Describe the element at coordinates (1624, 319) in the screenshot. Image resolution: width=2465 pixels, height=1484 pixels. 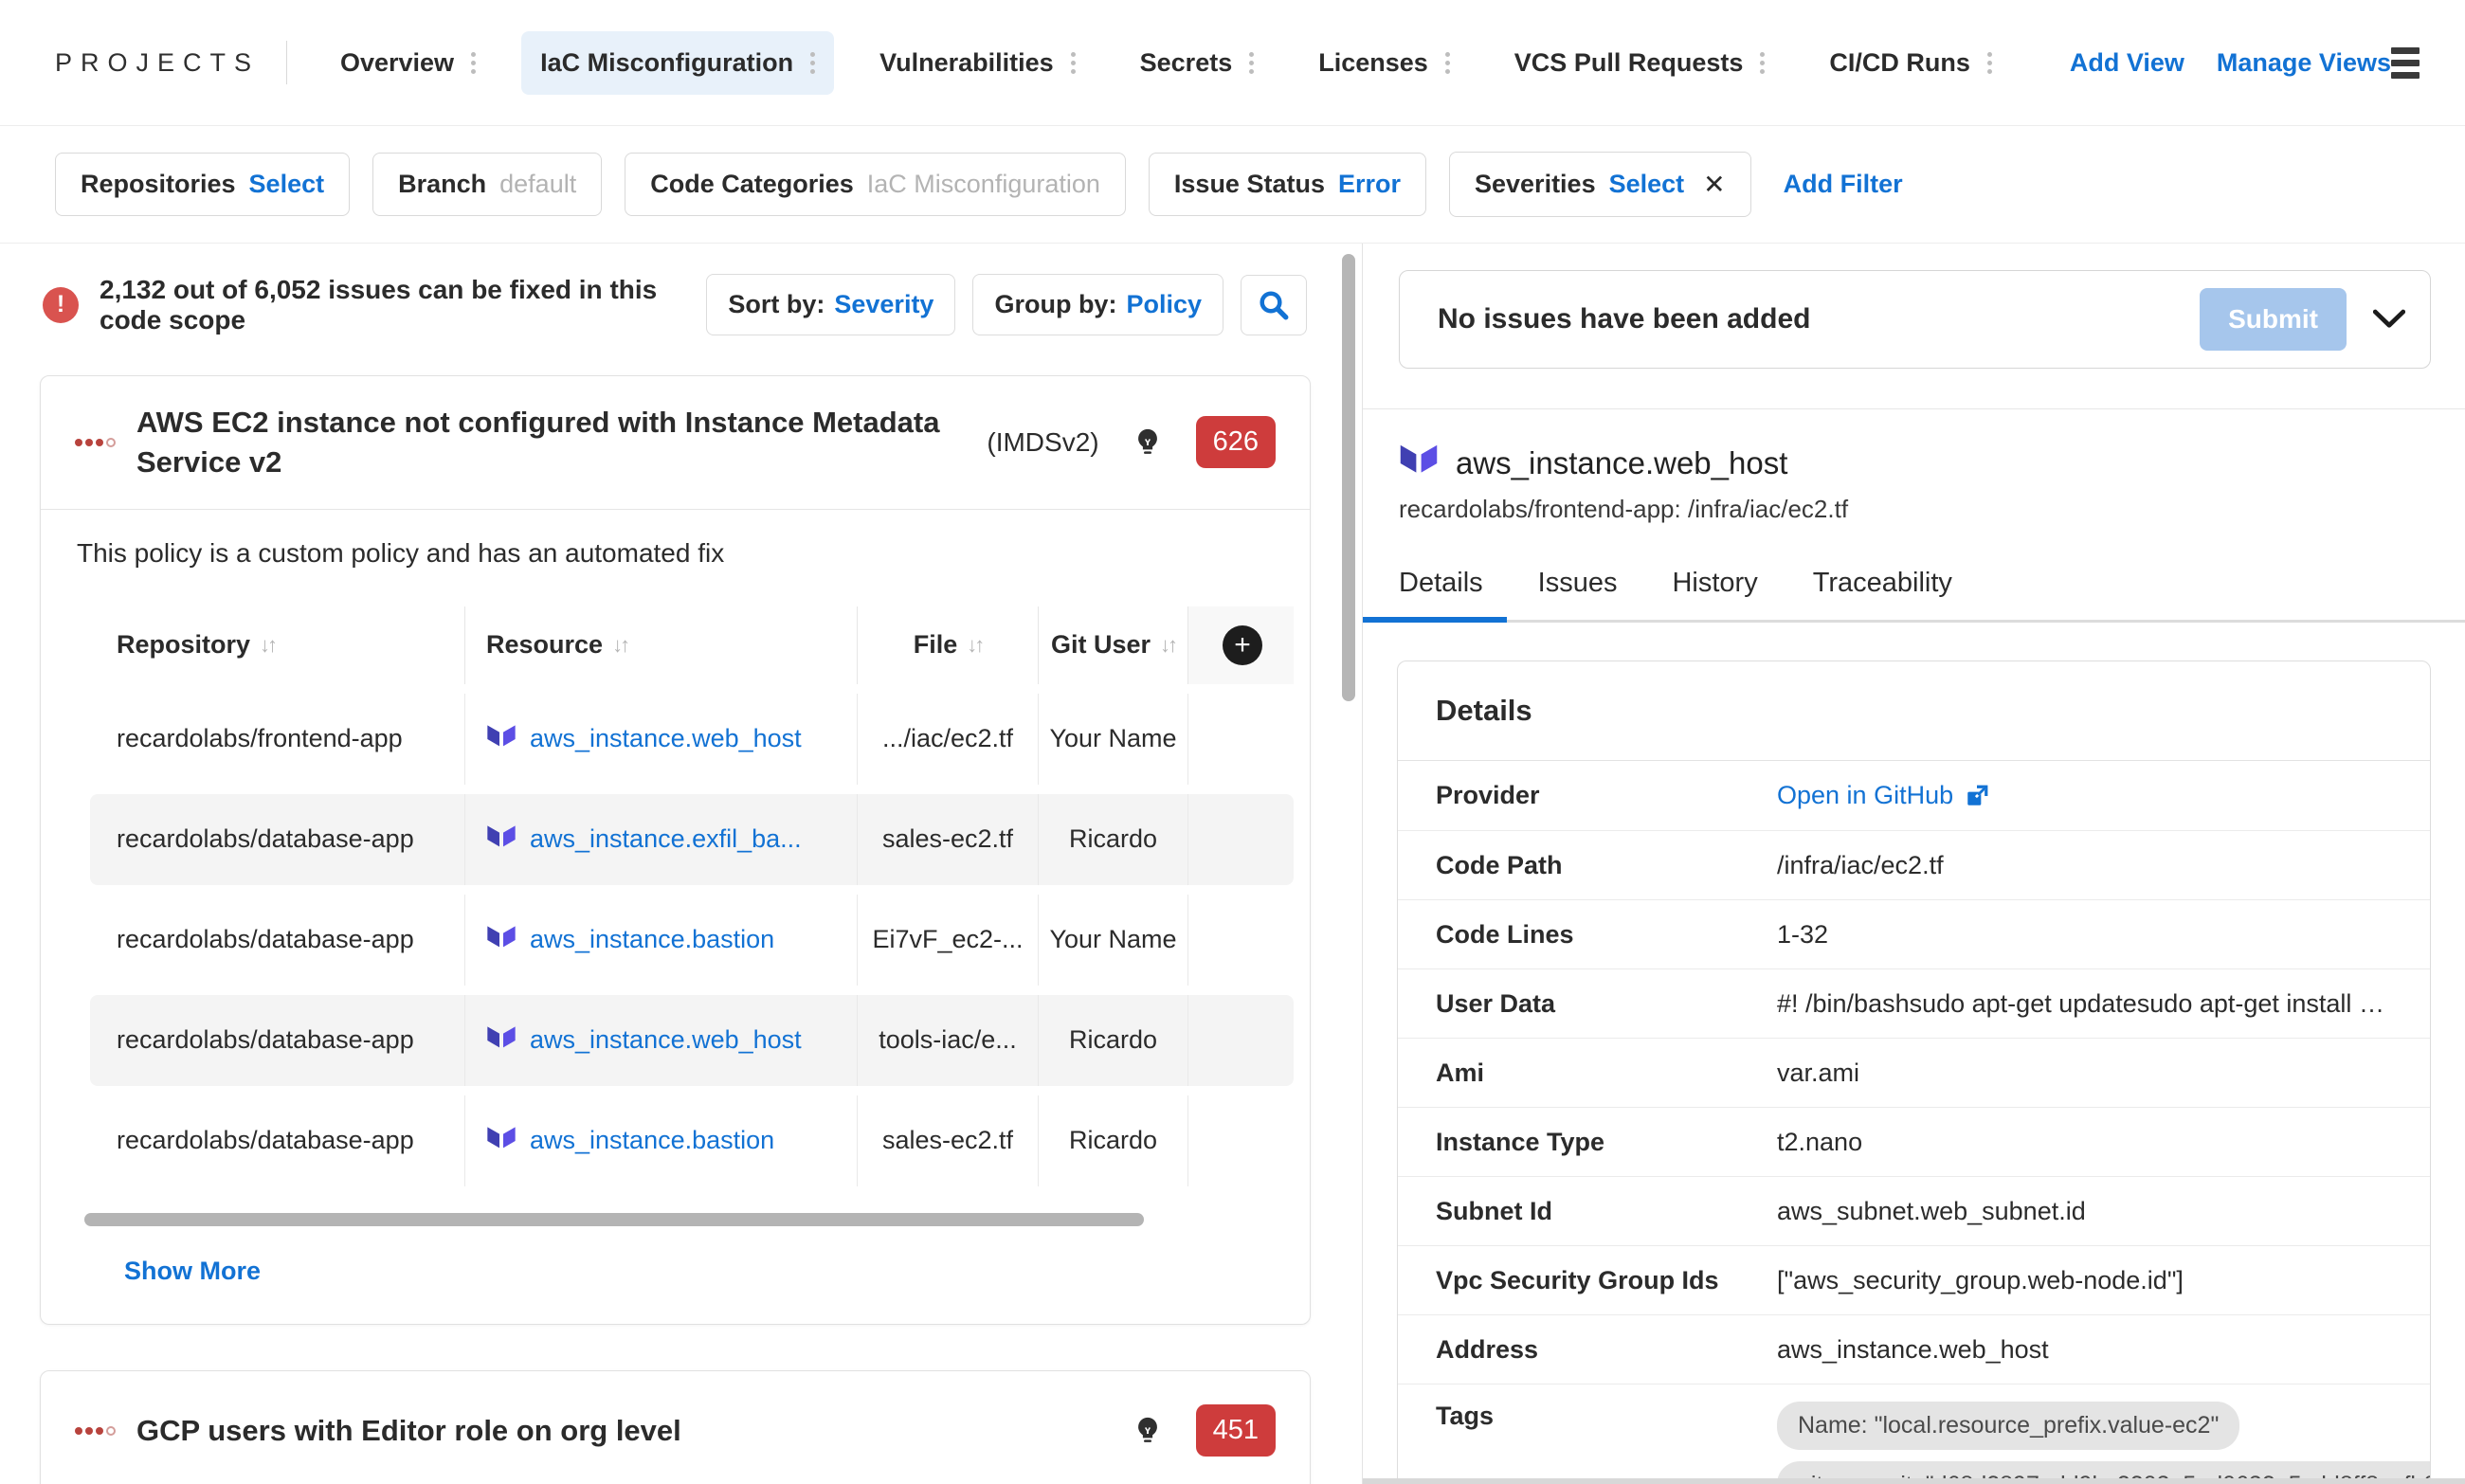
I see `submit-message: No issues have been added` at that location.